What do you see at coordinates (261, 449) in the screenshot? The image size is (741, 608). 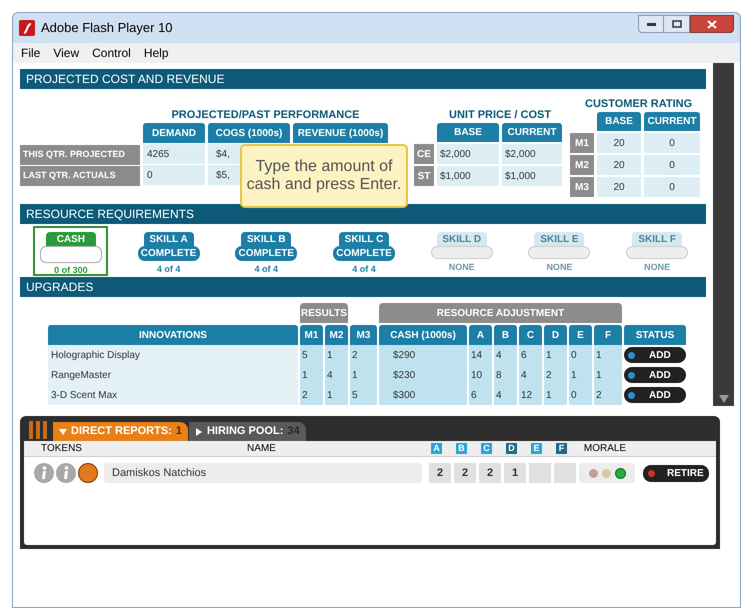 I see `column-header: NAME` at bounding box center [261, 449].